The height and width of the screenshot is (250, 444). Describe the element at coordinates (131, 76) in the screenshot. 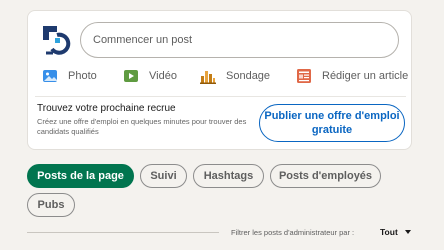

I see `video-icon` at that location.